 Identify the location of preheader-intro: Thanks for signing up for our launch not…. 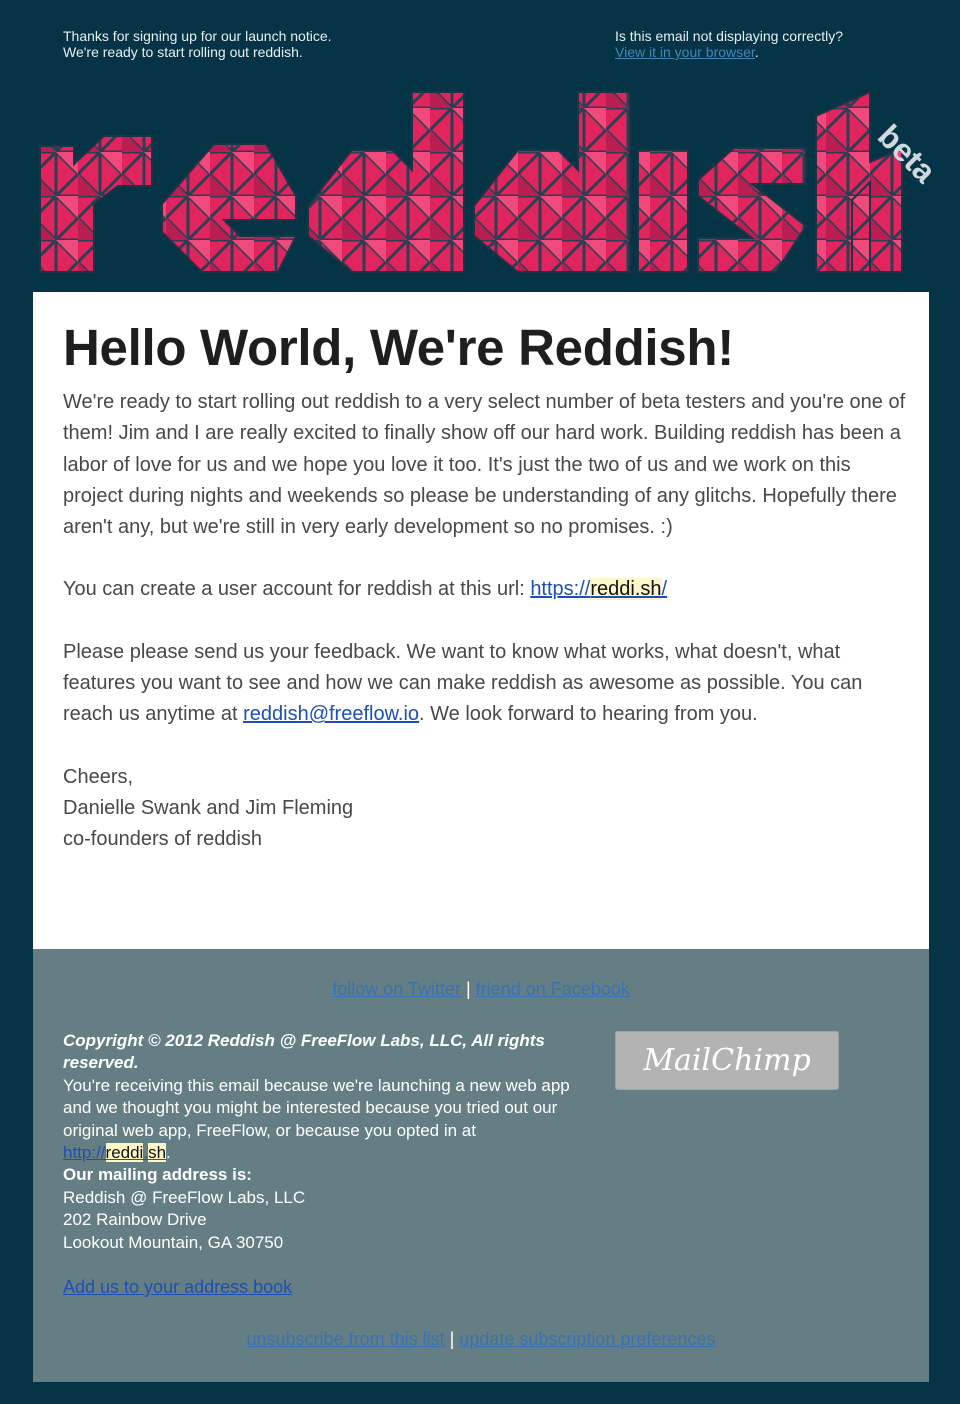
(273, 44).